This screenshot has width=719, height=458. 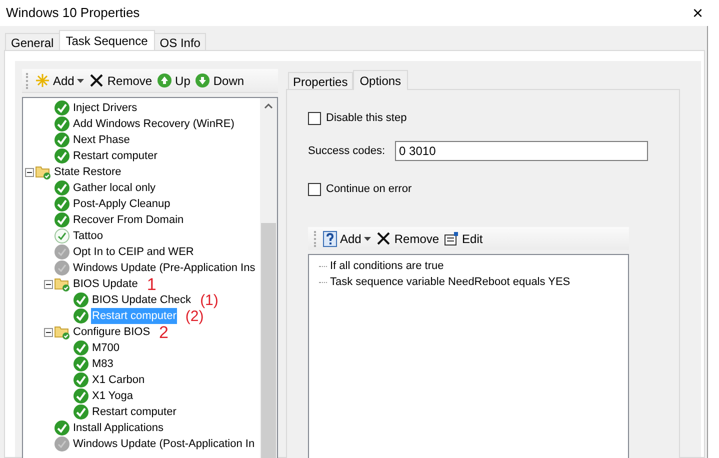 What do you see at coordinates (330, 238) in the screenshot?
I see `help-icon` at bounding box center [330, 238].